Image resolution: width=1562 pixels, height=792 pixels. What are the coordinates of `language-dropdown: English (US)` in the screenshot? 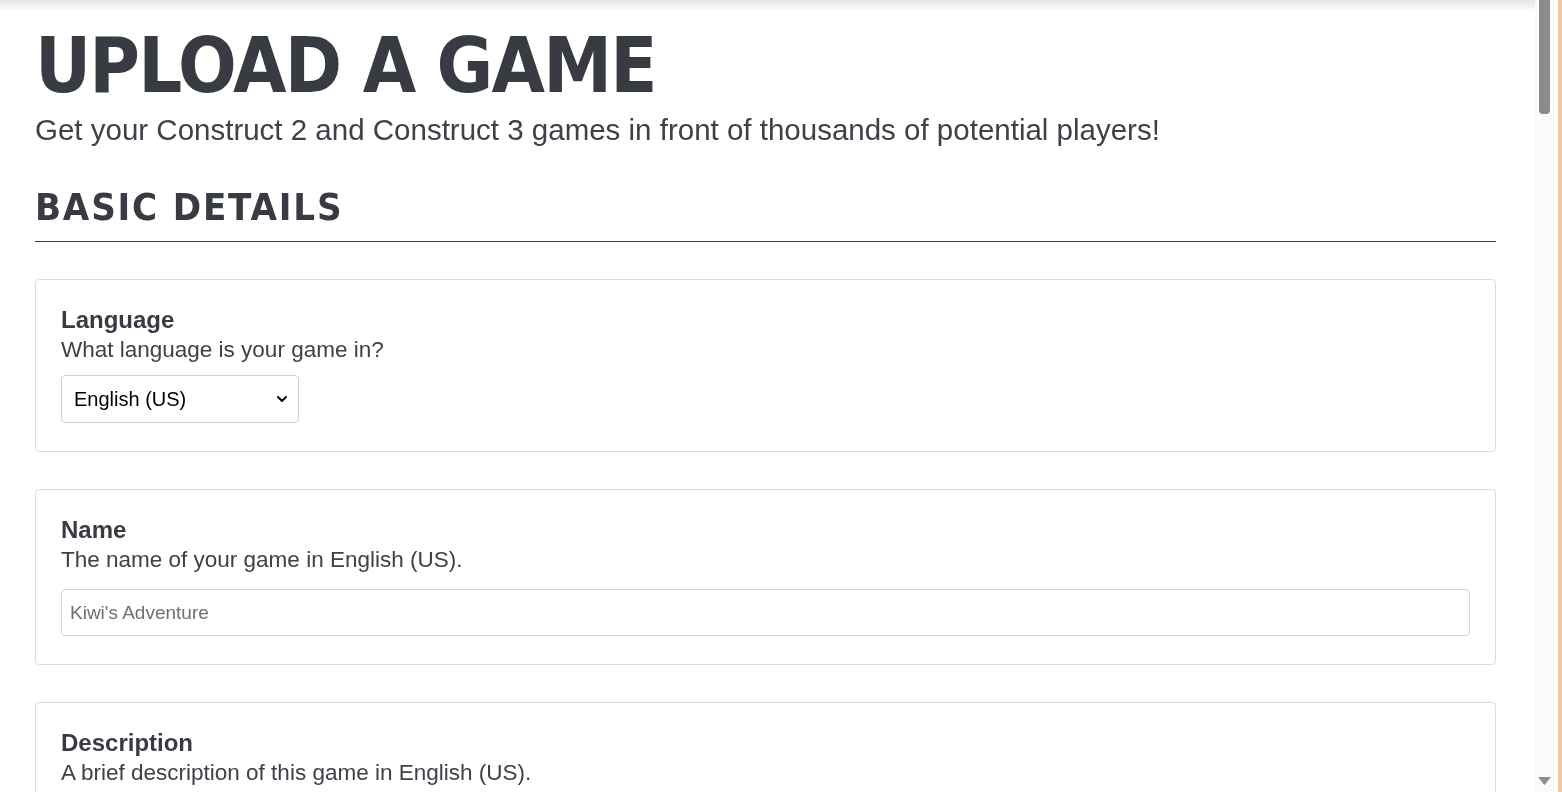 It's located at (180, 399).